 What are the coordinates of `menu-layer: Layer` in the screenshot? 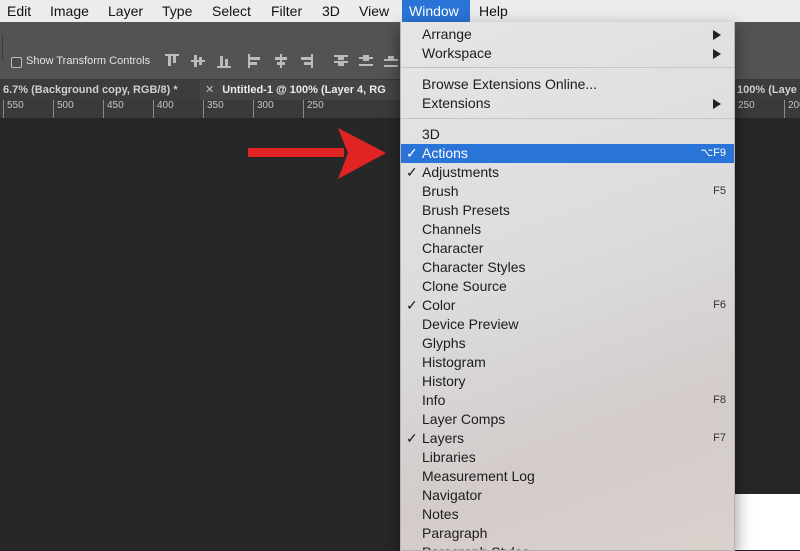 It's located at (125, 11).